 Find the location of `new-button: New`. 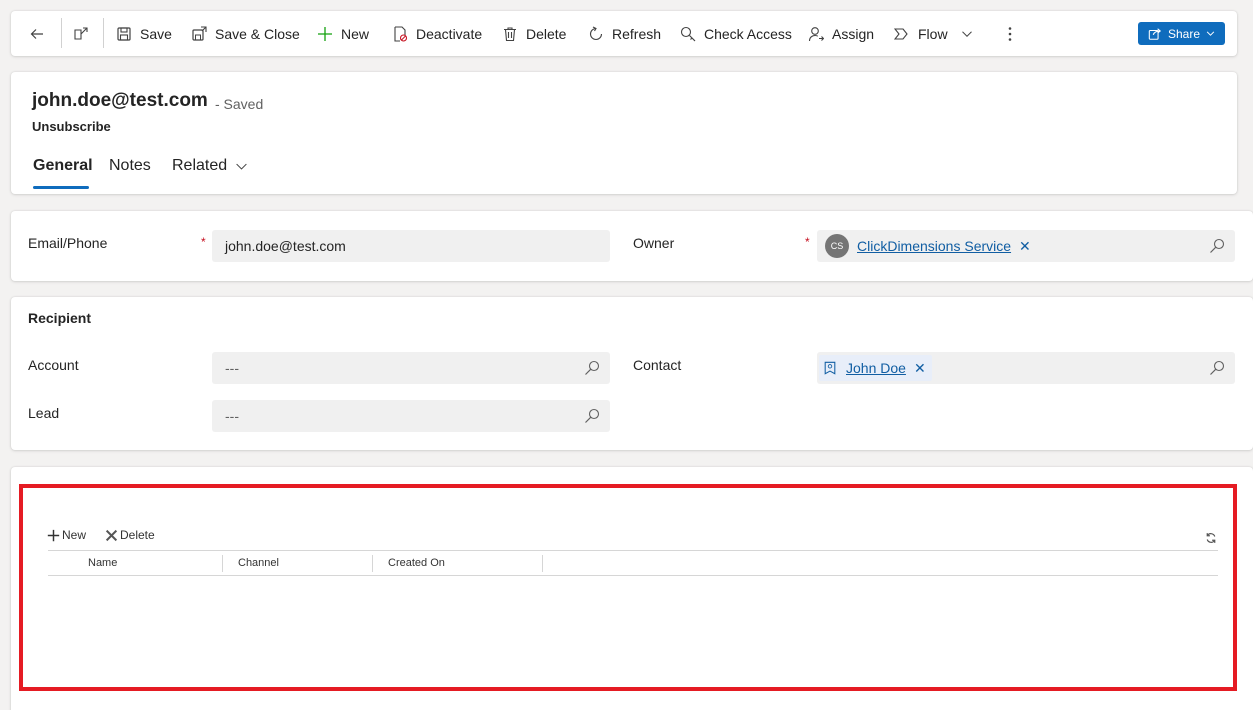

new-button: New is located at coordinates (343, 33).